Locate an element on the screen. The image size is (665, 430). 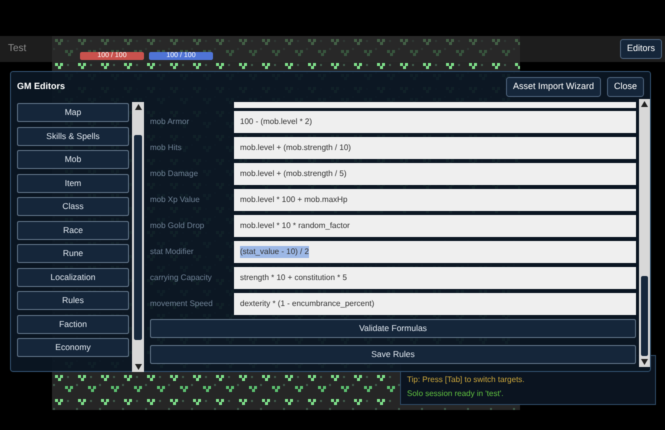
formula-label: carrying Capacity is located at coordinates (181, 278).